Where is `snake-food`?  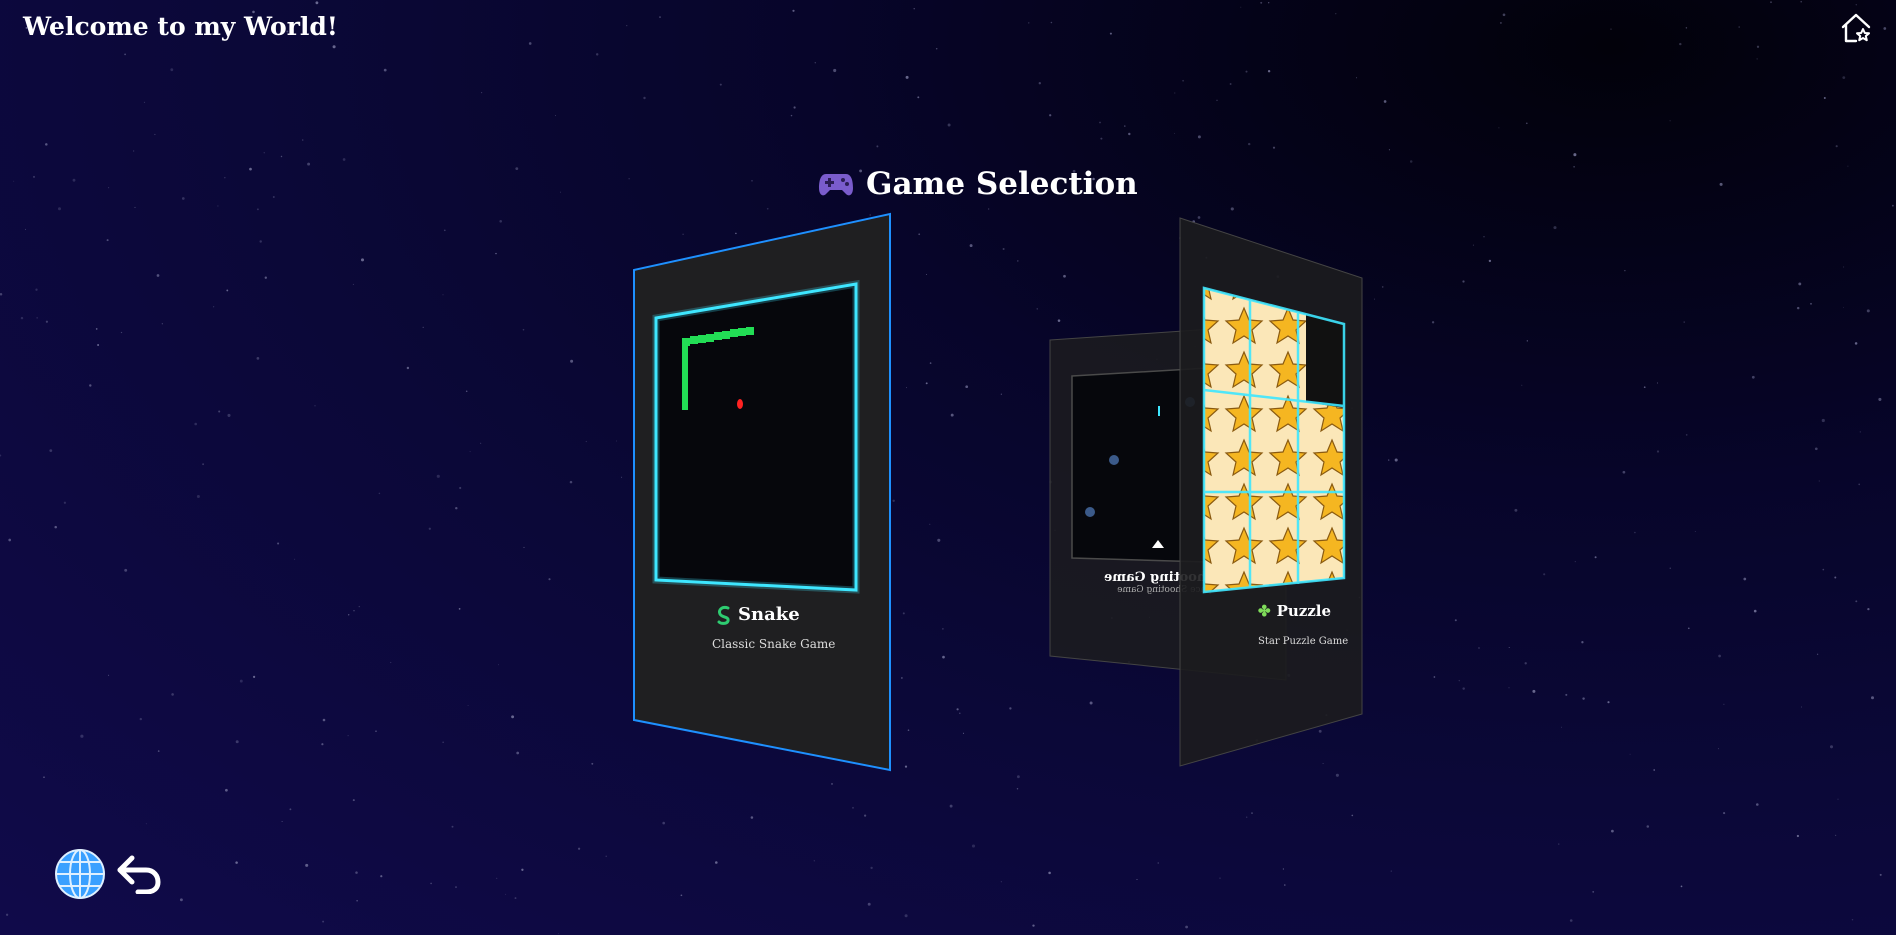 snake-food is located at coordinates (740, 404).